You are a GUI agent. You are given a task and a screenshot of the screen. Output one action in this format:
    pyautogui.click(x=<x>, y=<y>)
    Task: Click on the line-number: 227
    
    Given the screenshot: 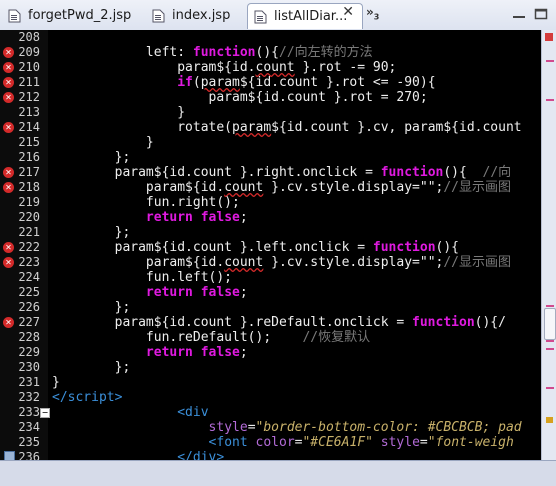 What is the action you would take?
    pyautogui.click(x=29, y=322)
    